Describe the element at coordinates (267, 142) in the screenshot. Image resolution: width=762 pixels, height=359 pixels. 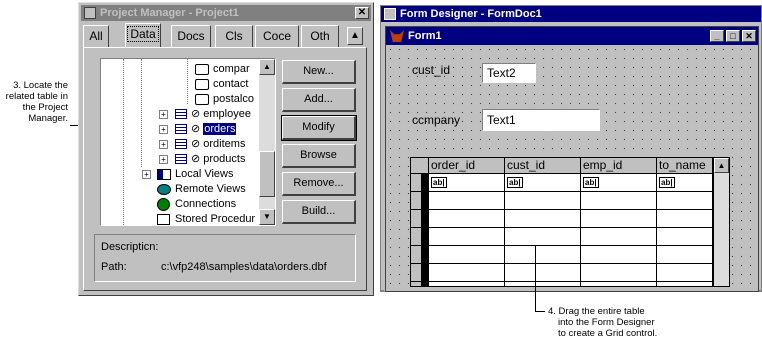
I see `tree-scrollbar: ▲ ▼` at that location.